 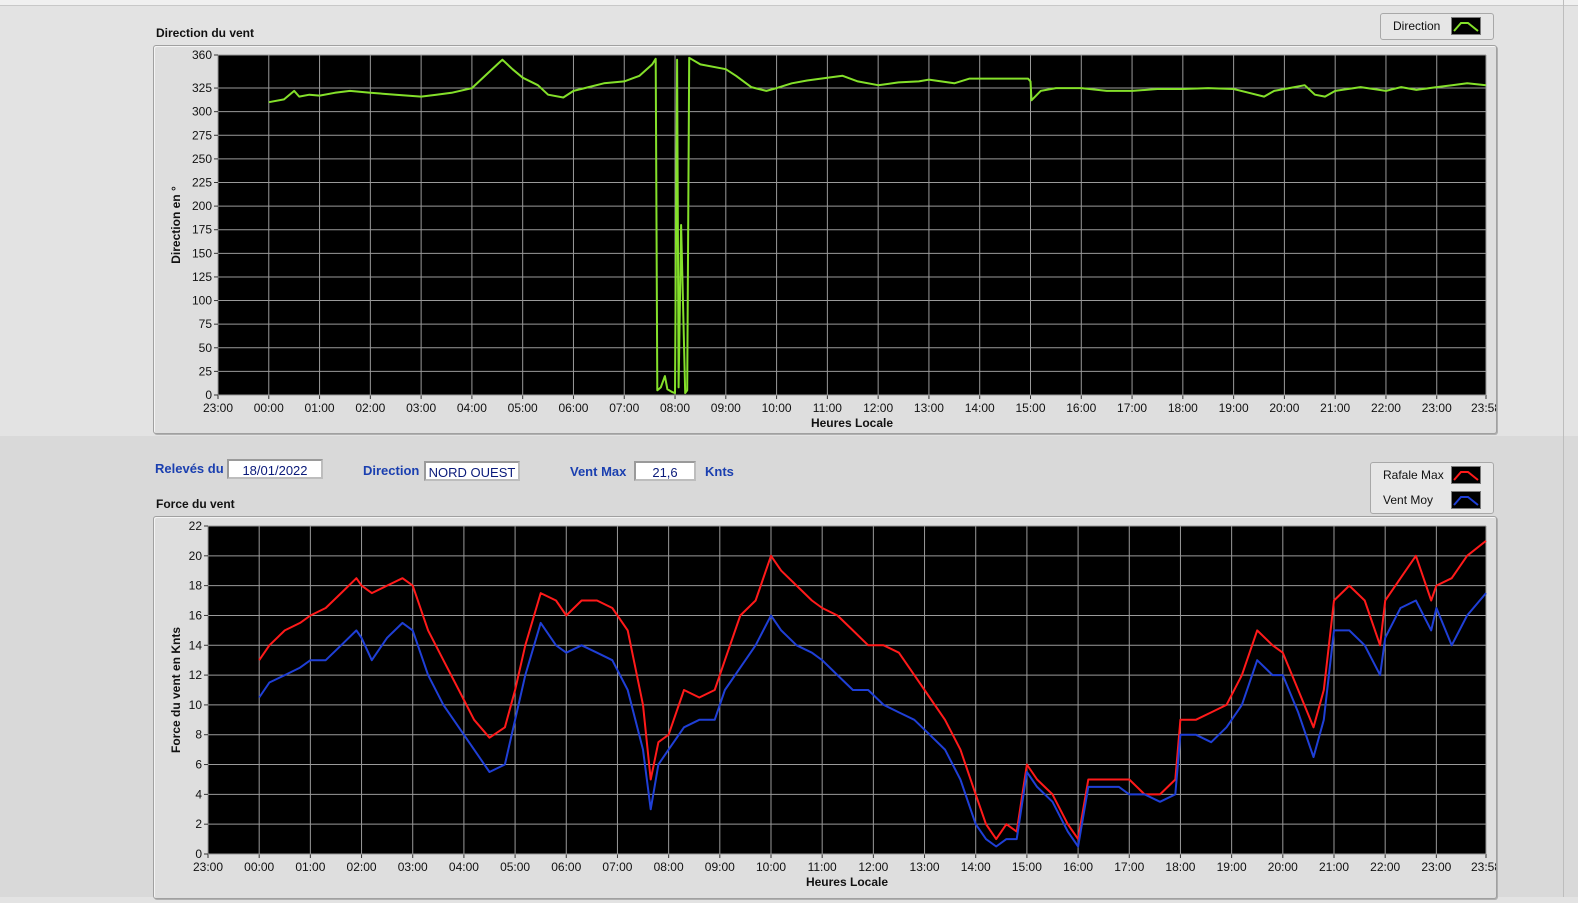 I want to click on direction-ytick-label: 125, so click(x=202, y=277).